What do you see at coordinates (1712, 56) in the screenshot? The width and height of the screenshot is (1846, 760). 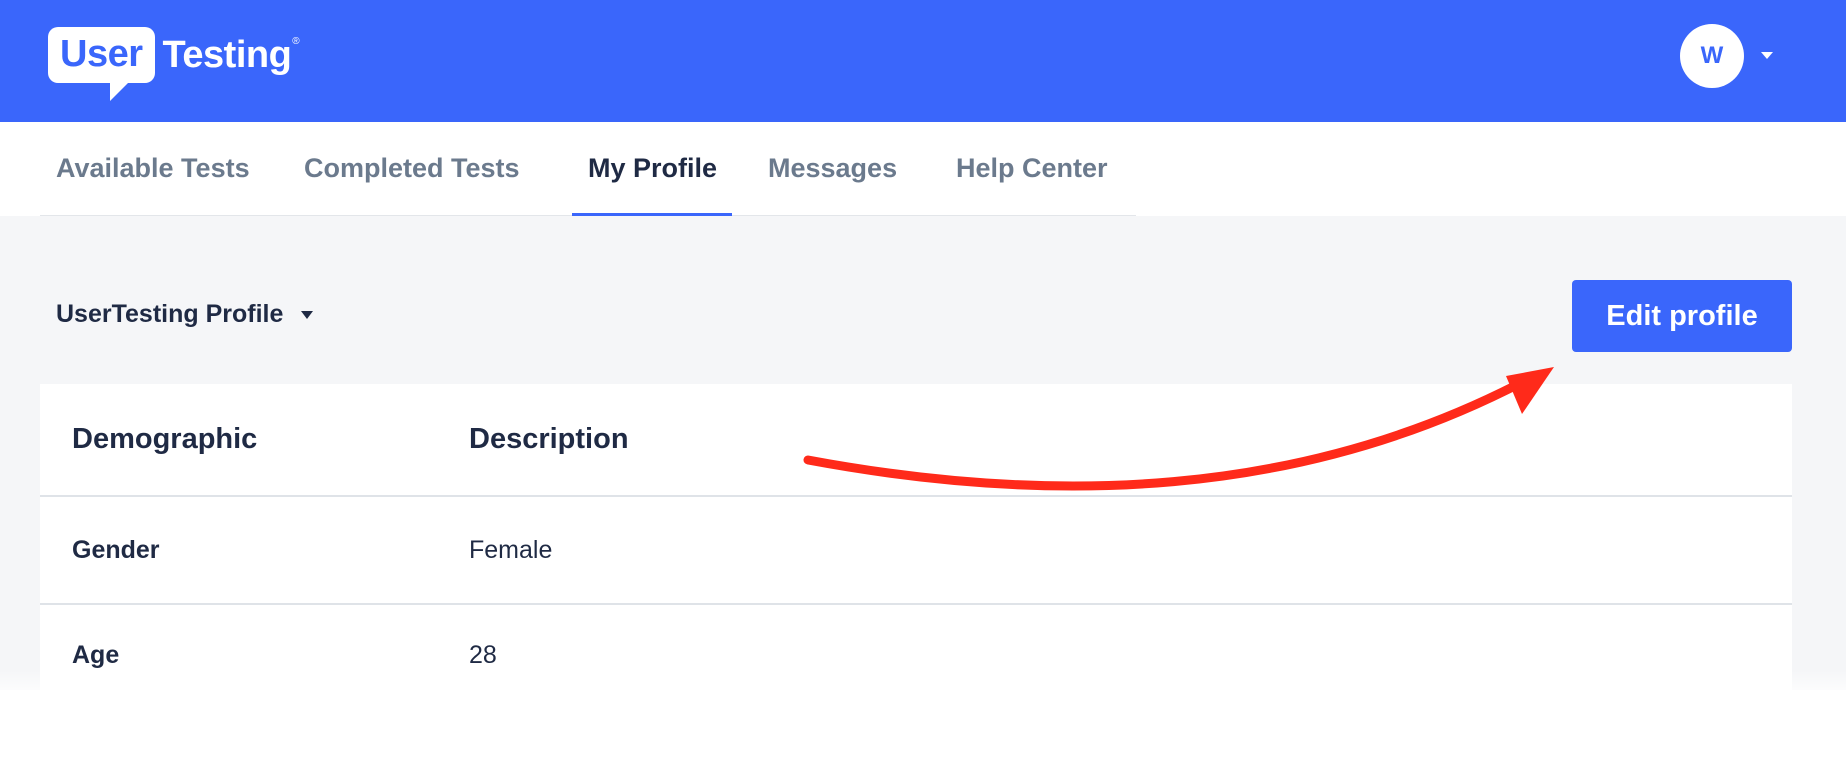 I see `avatar: W` at bounding box center [1712, 56].